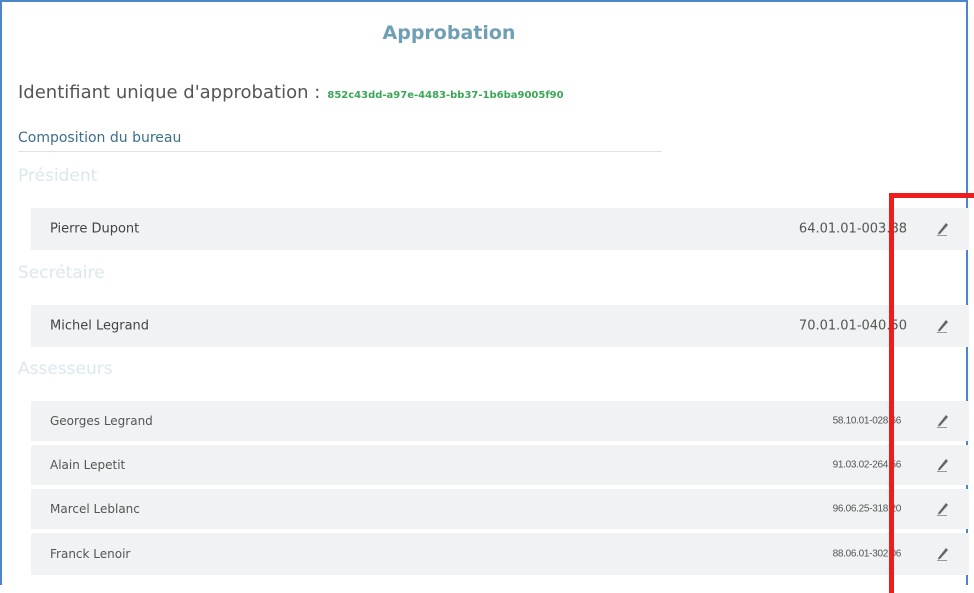 The image size is (974, 593). Describe the element at coordinates (95, 509) in the screenshot. I see `member-name: Marcel Leblanc` at that location.